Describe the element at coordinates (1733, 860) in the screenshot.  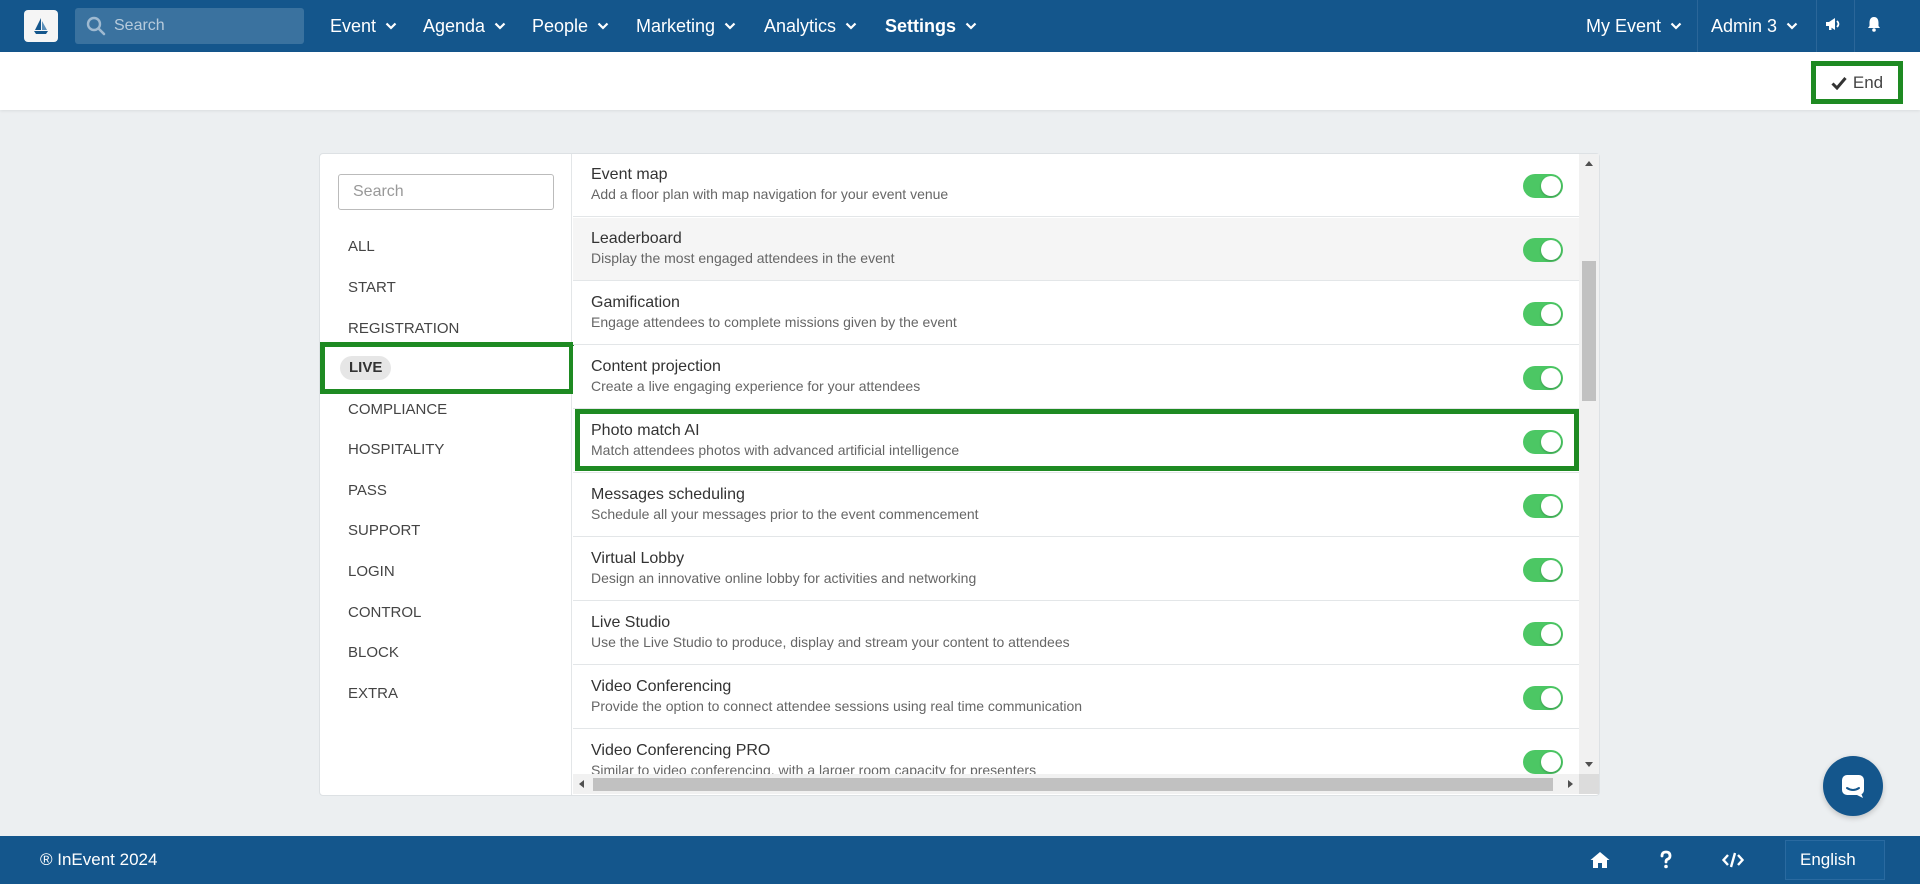
I see `code-icon` at that location.